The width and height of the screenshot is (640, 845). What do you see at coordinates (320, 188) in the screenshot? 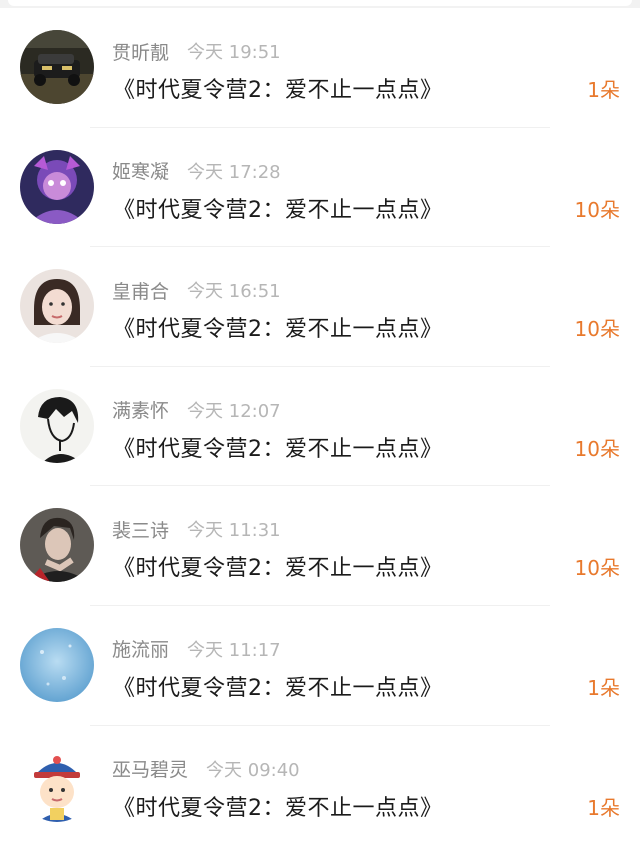
I see `list-item: 姬寒凝 今天 17:28 《时代夏令营2：爱不止一点点》 10朵` at bounding box center [320, 188].